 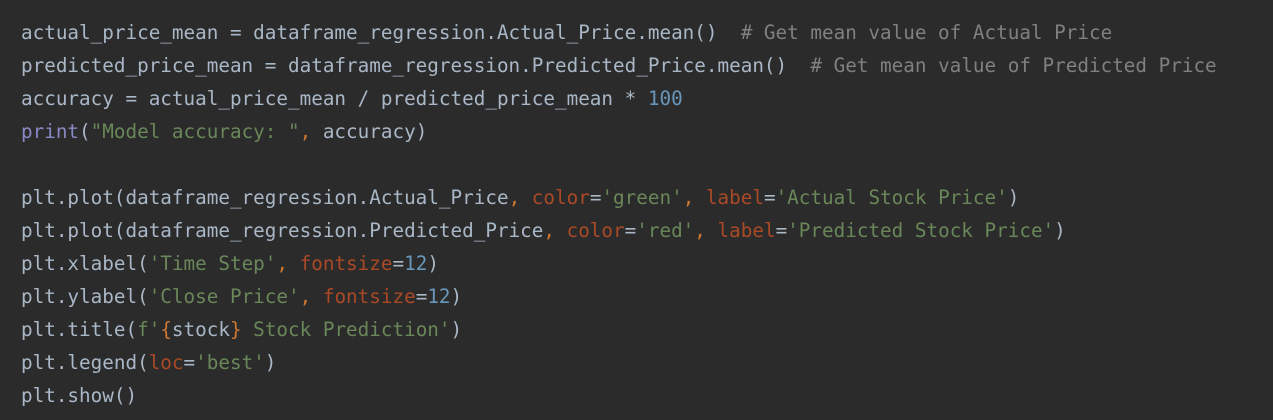 What do you see at coordinates (926, 32) in the screenshot?
I see `code-token-comment: # Get mean value of Actual Price` at bounding box center [926, 32].